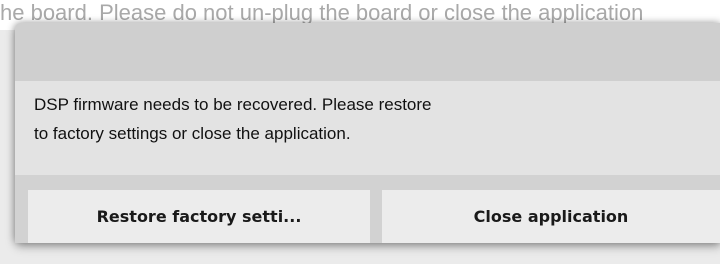 The image size is (720, 264). What do you see at coordinates (551, 216) in the screenshot?
I see `close-application-button: Close application` at bounding box center [551, 216].